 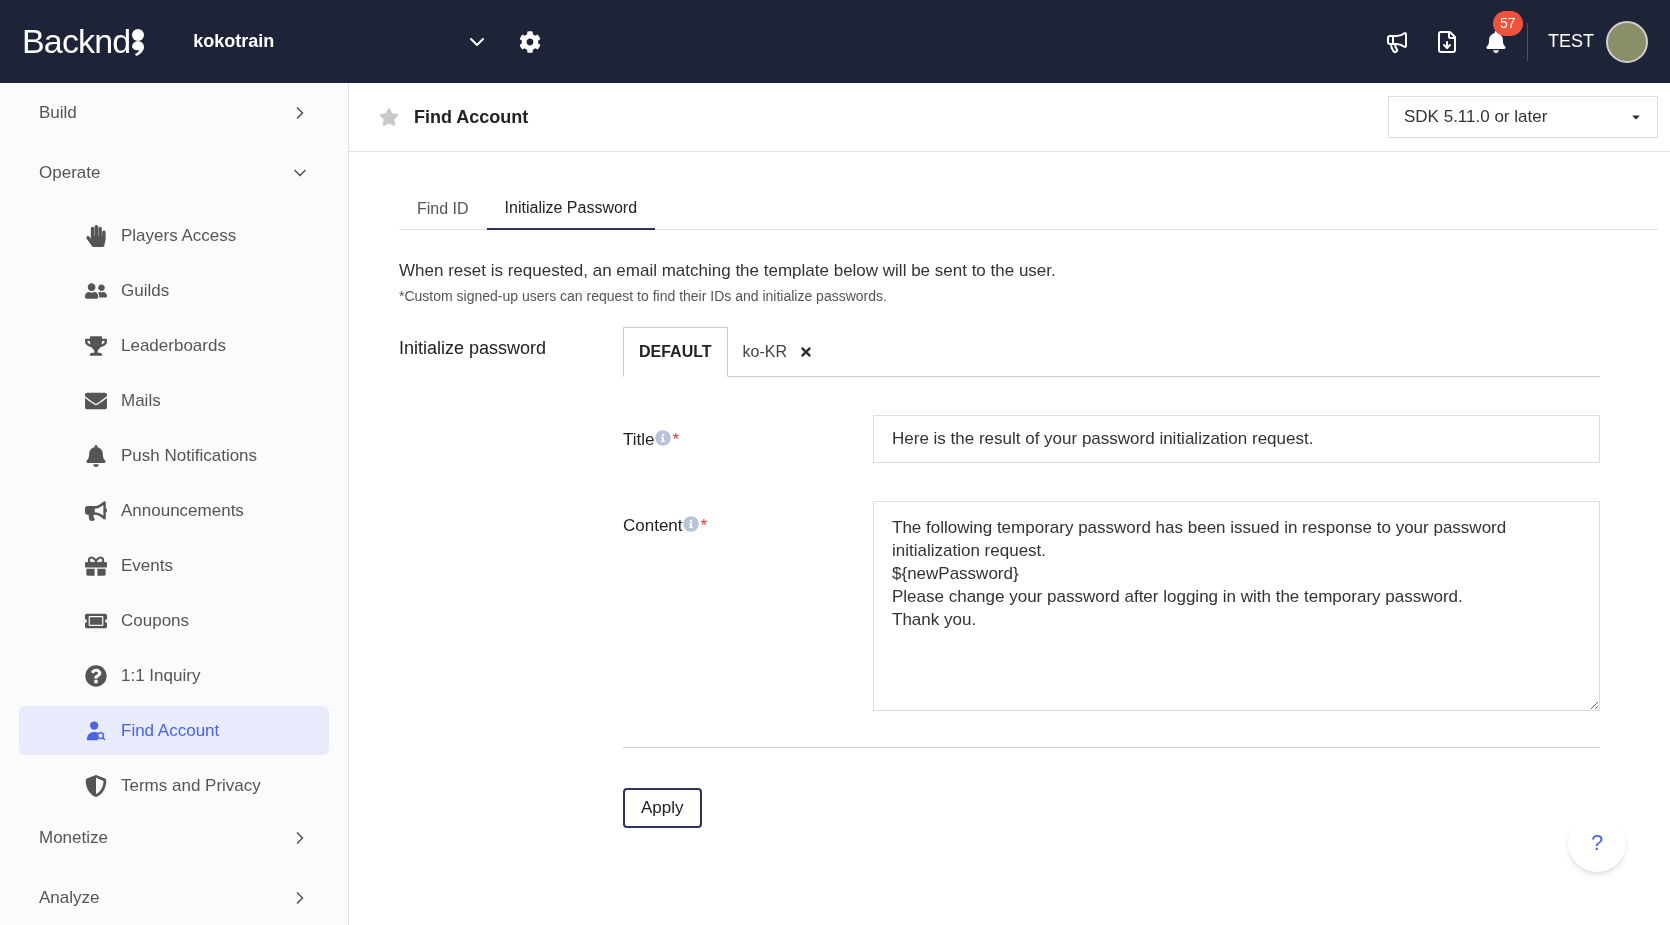 What do you see at coordinates (728, 271) in the screenshot?
I see `description: When reset is requested, an email matching the template below will be sent to the user.` at bounding box center [728, 271].